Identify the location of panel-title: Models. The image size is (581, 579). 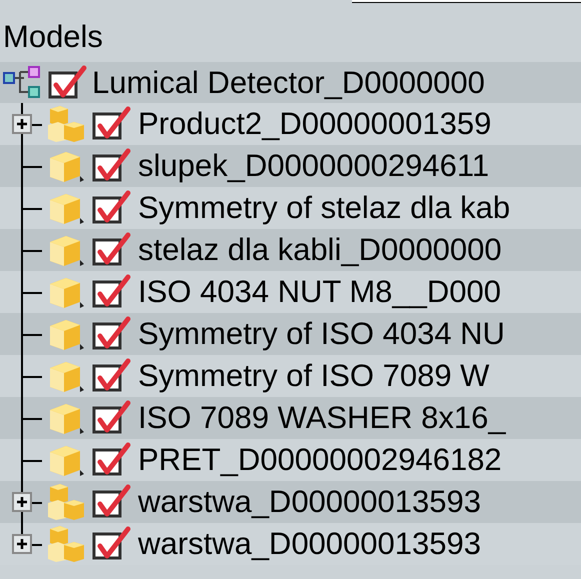
(53, 36).